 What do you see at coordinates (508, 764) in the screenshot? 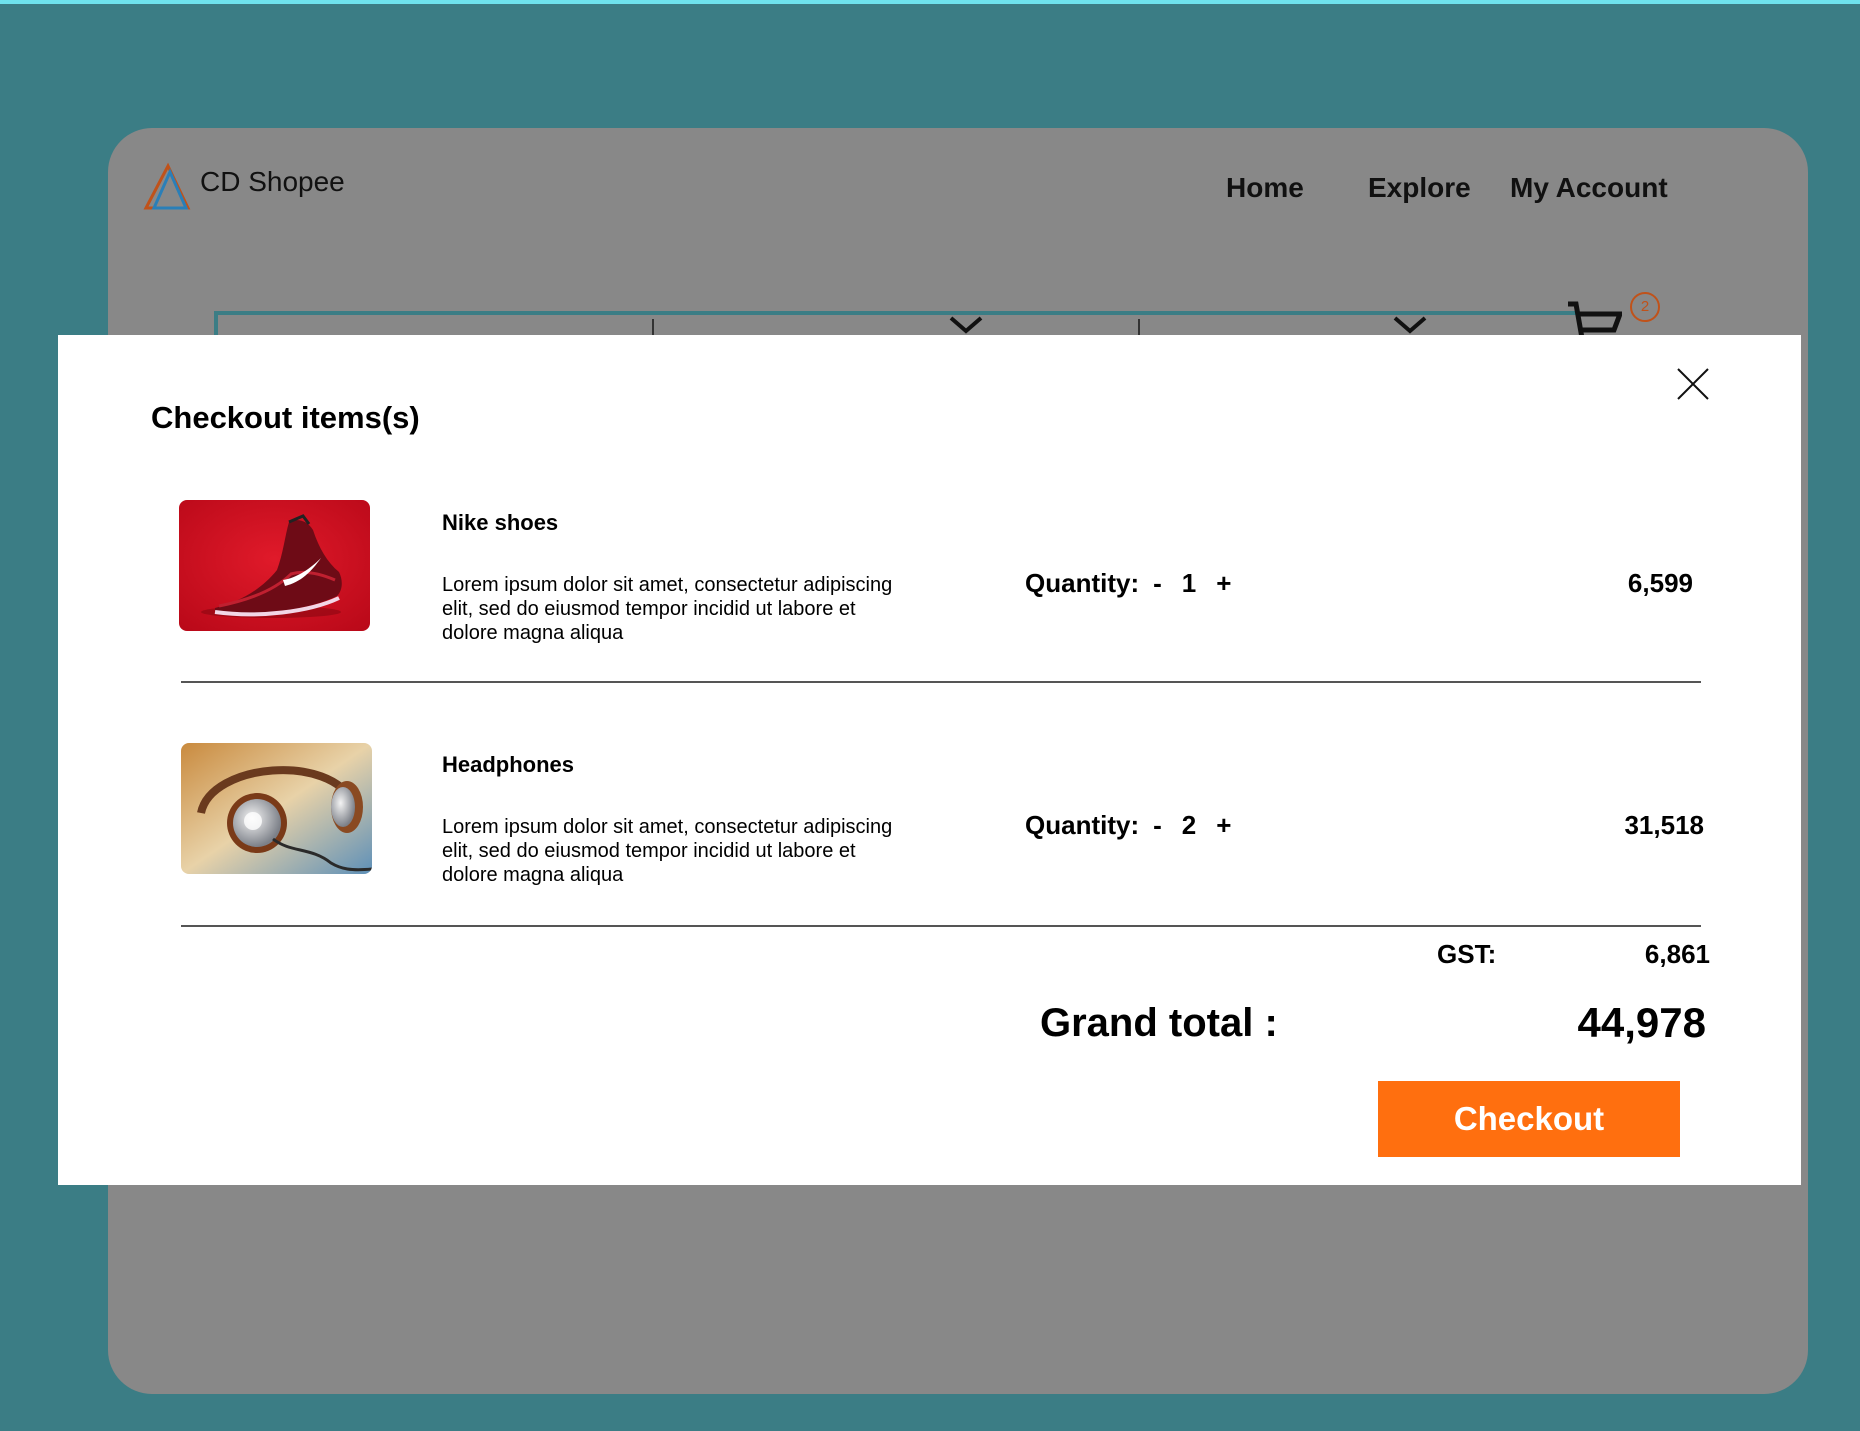
I see `item-name: Headphones` at bounding box center [508, 764].